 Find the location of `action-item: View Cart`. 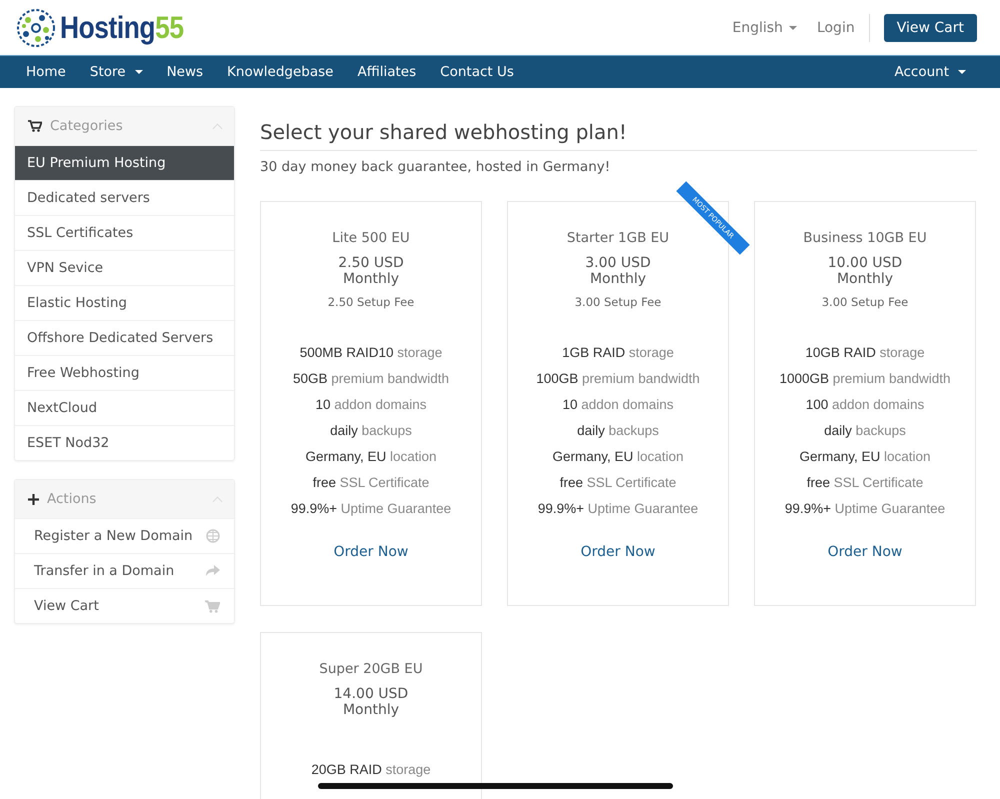

action-item: View Cart is located at coordinates (124, 605).